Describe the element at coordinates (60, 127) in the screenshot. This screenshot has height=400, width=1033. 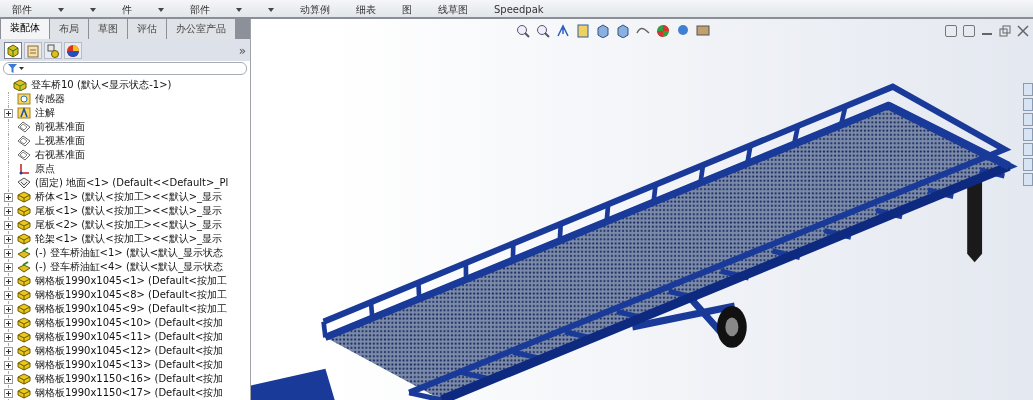
I see `tree-item-label: 前视基准面` at that location.